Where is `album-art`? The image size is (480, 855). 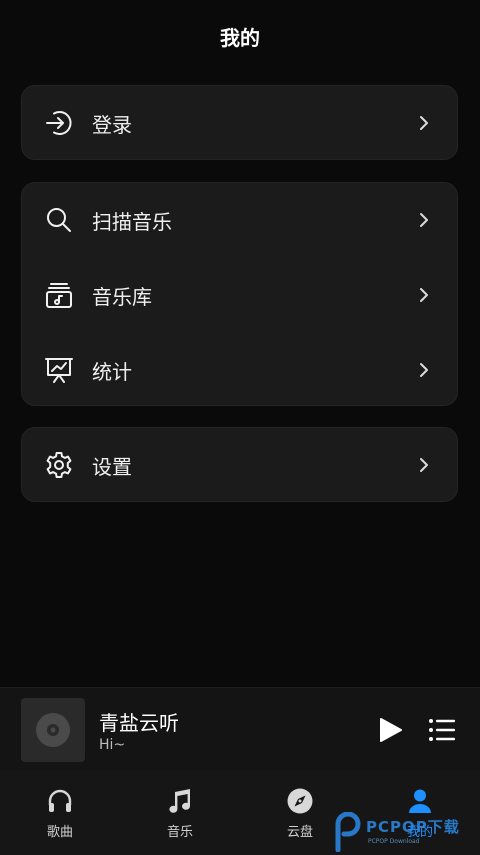
album-art is located at coordinates (53, 730).